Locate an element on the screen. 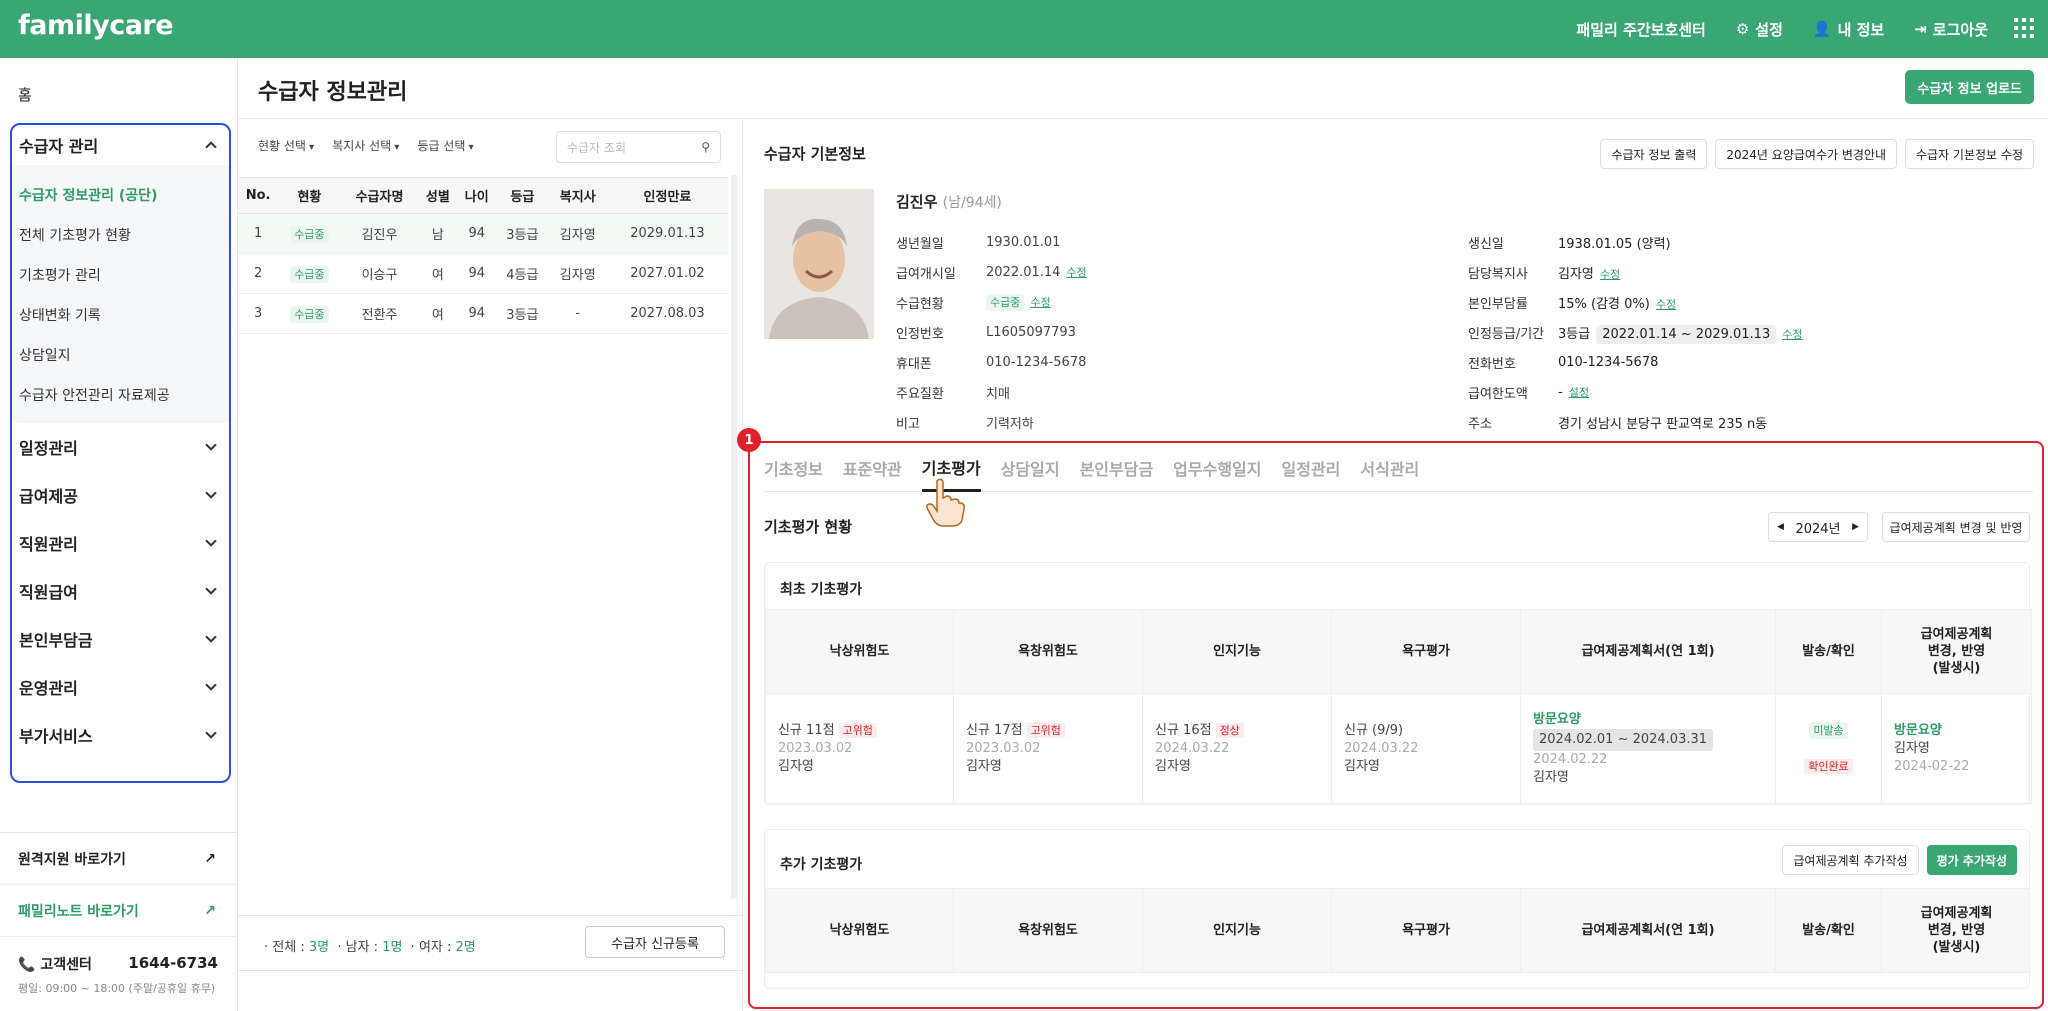 This screenshot has height=1011, width=2048. phone-icon: 📞 is located at coordinates (29, 965).